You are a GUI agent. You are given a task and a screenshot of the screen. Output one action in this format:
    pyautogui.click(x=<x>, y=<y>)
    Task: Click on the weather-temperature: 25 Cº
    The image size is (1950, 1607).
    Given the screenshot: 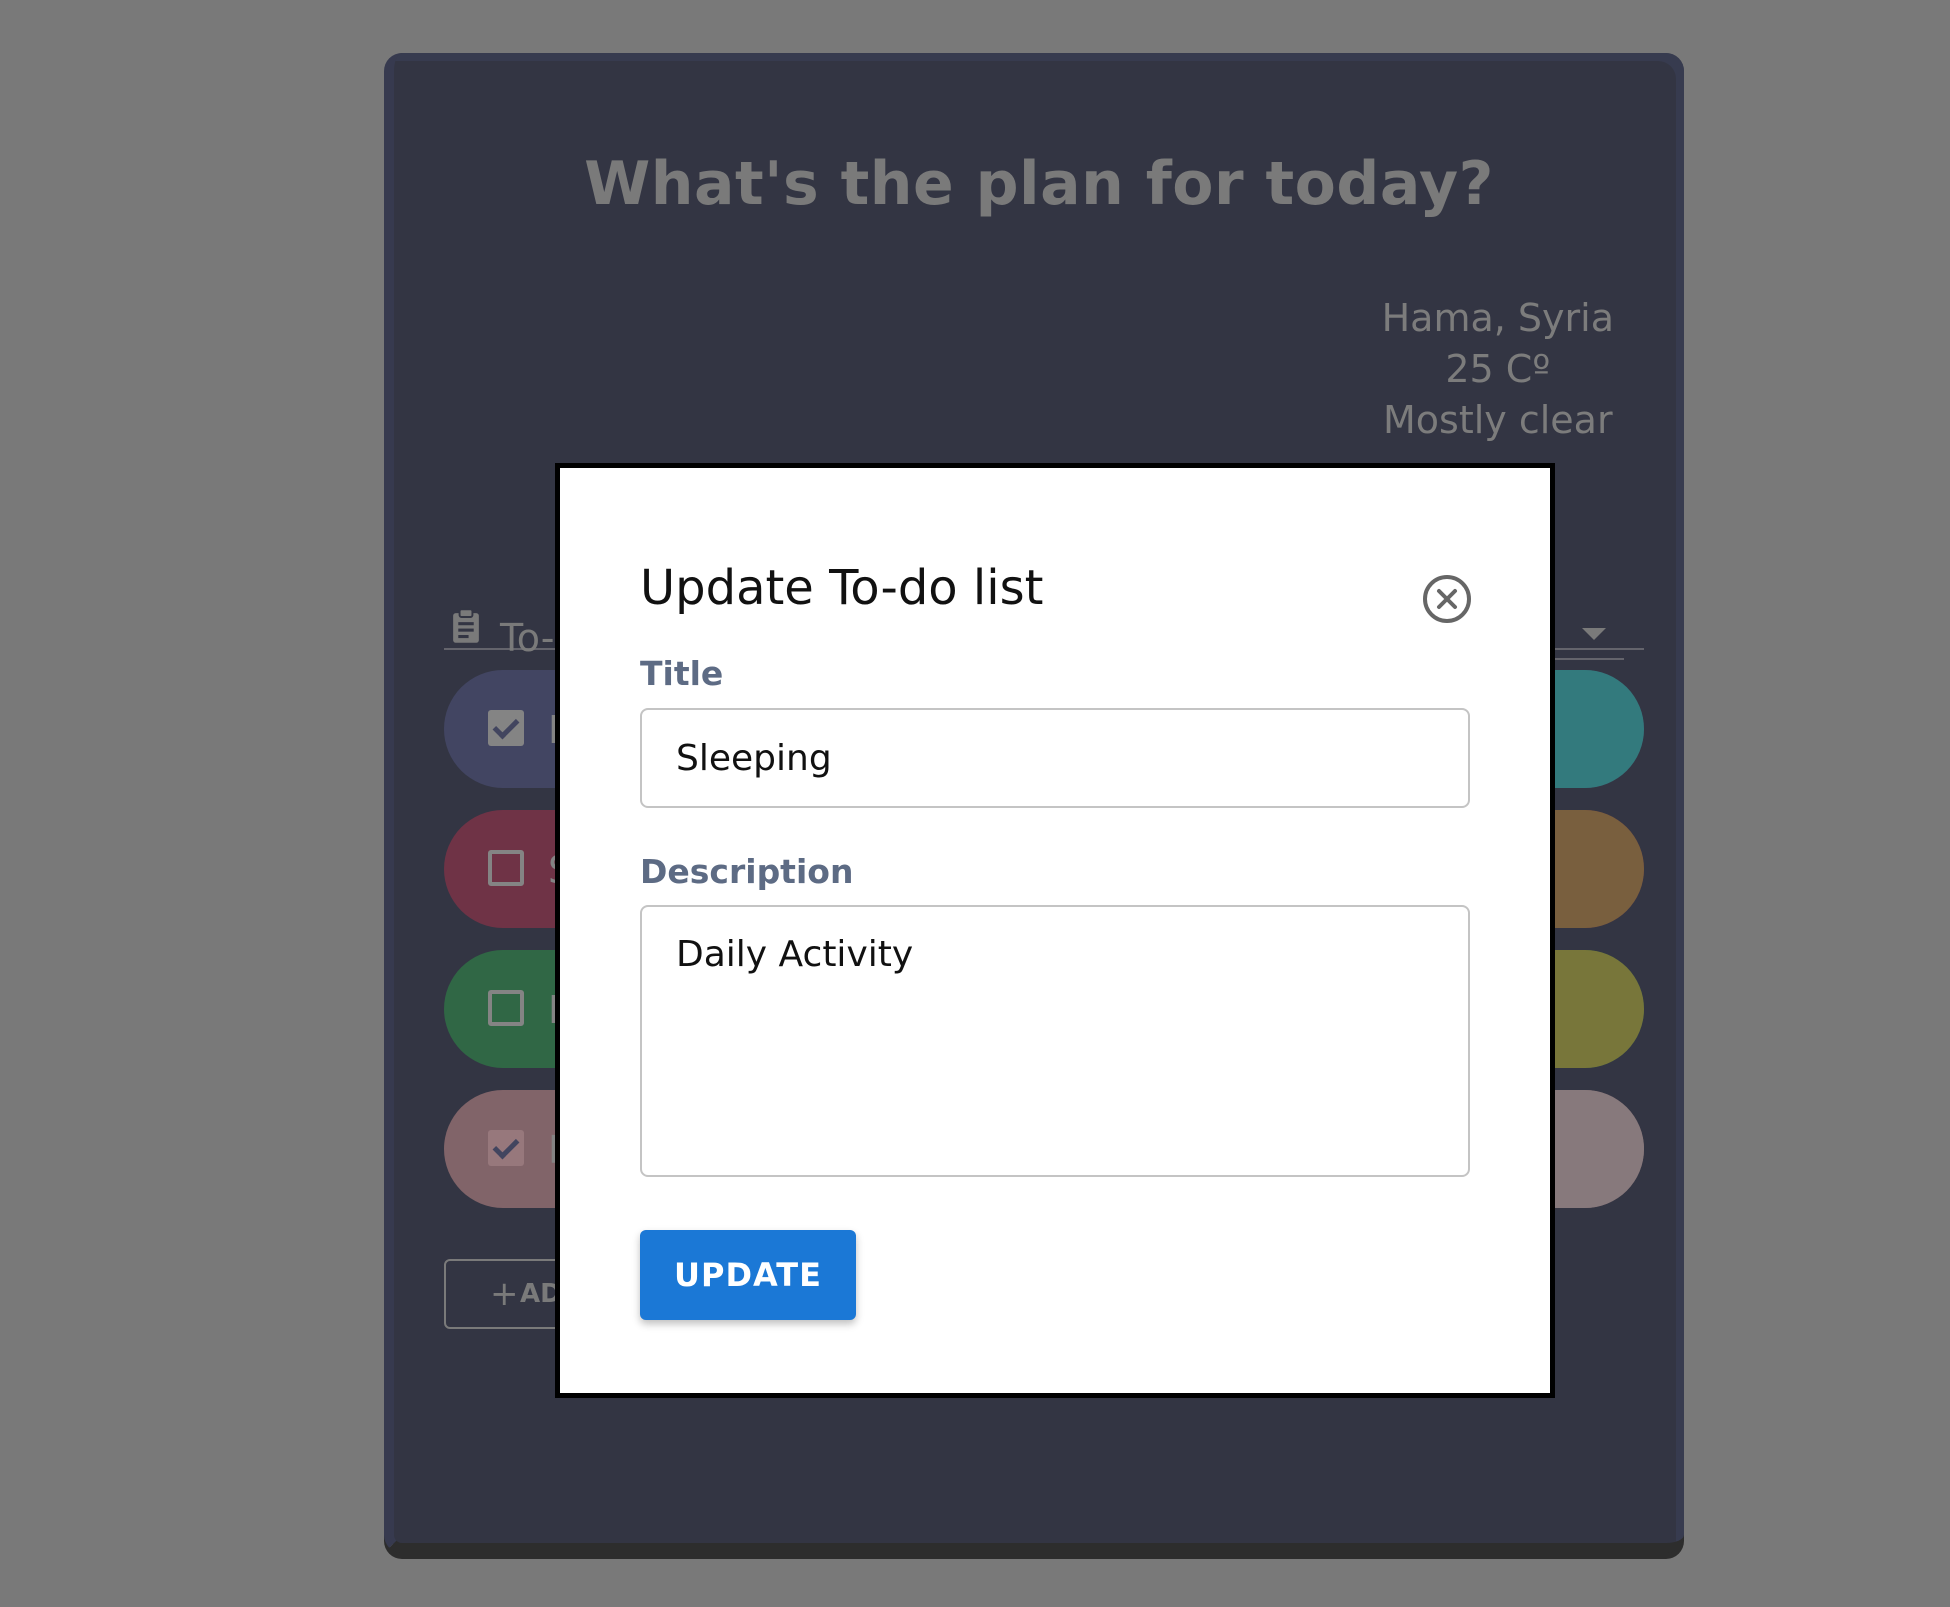 What is the action you would take?
    pyautogui.click(x=1498, y=369)
    